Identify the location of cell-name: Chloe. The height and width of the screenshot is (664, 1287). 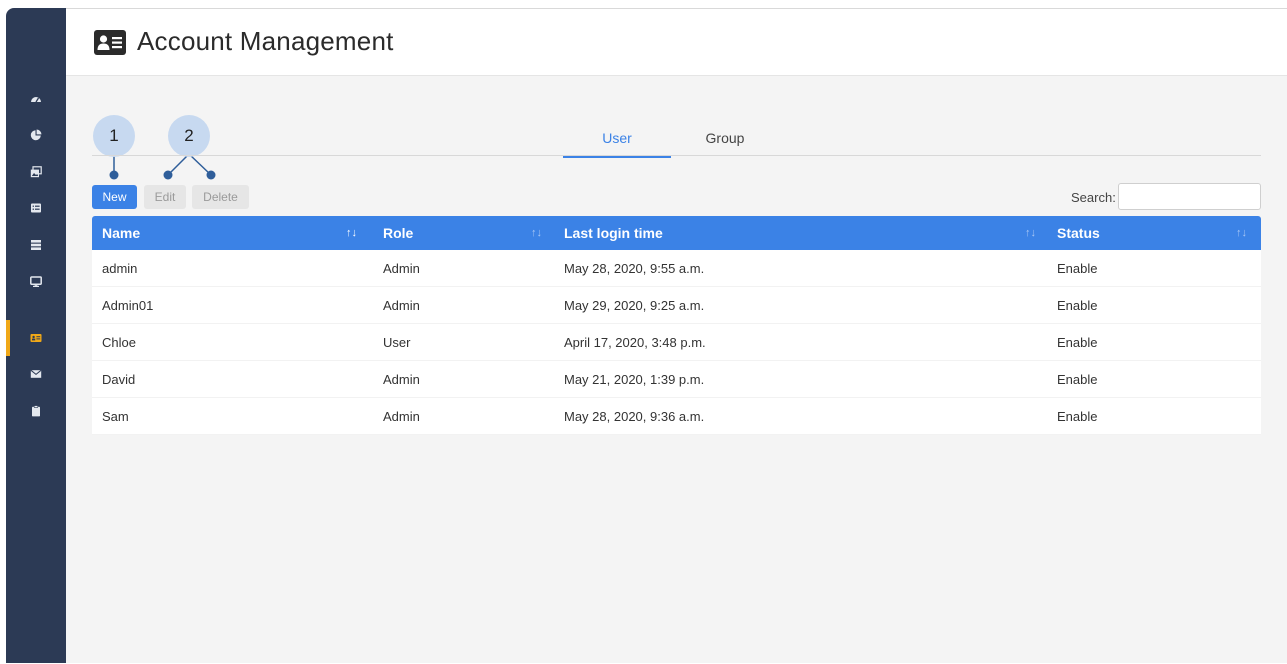
(119, 342).